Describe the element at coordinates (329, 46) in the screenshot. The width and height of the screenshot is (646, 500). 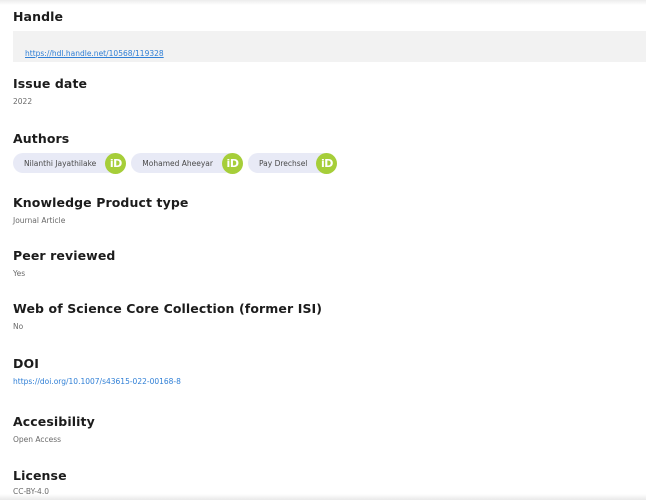
I see `handle-box: https://hdl.handle.net/10568/119328` at that location.